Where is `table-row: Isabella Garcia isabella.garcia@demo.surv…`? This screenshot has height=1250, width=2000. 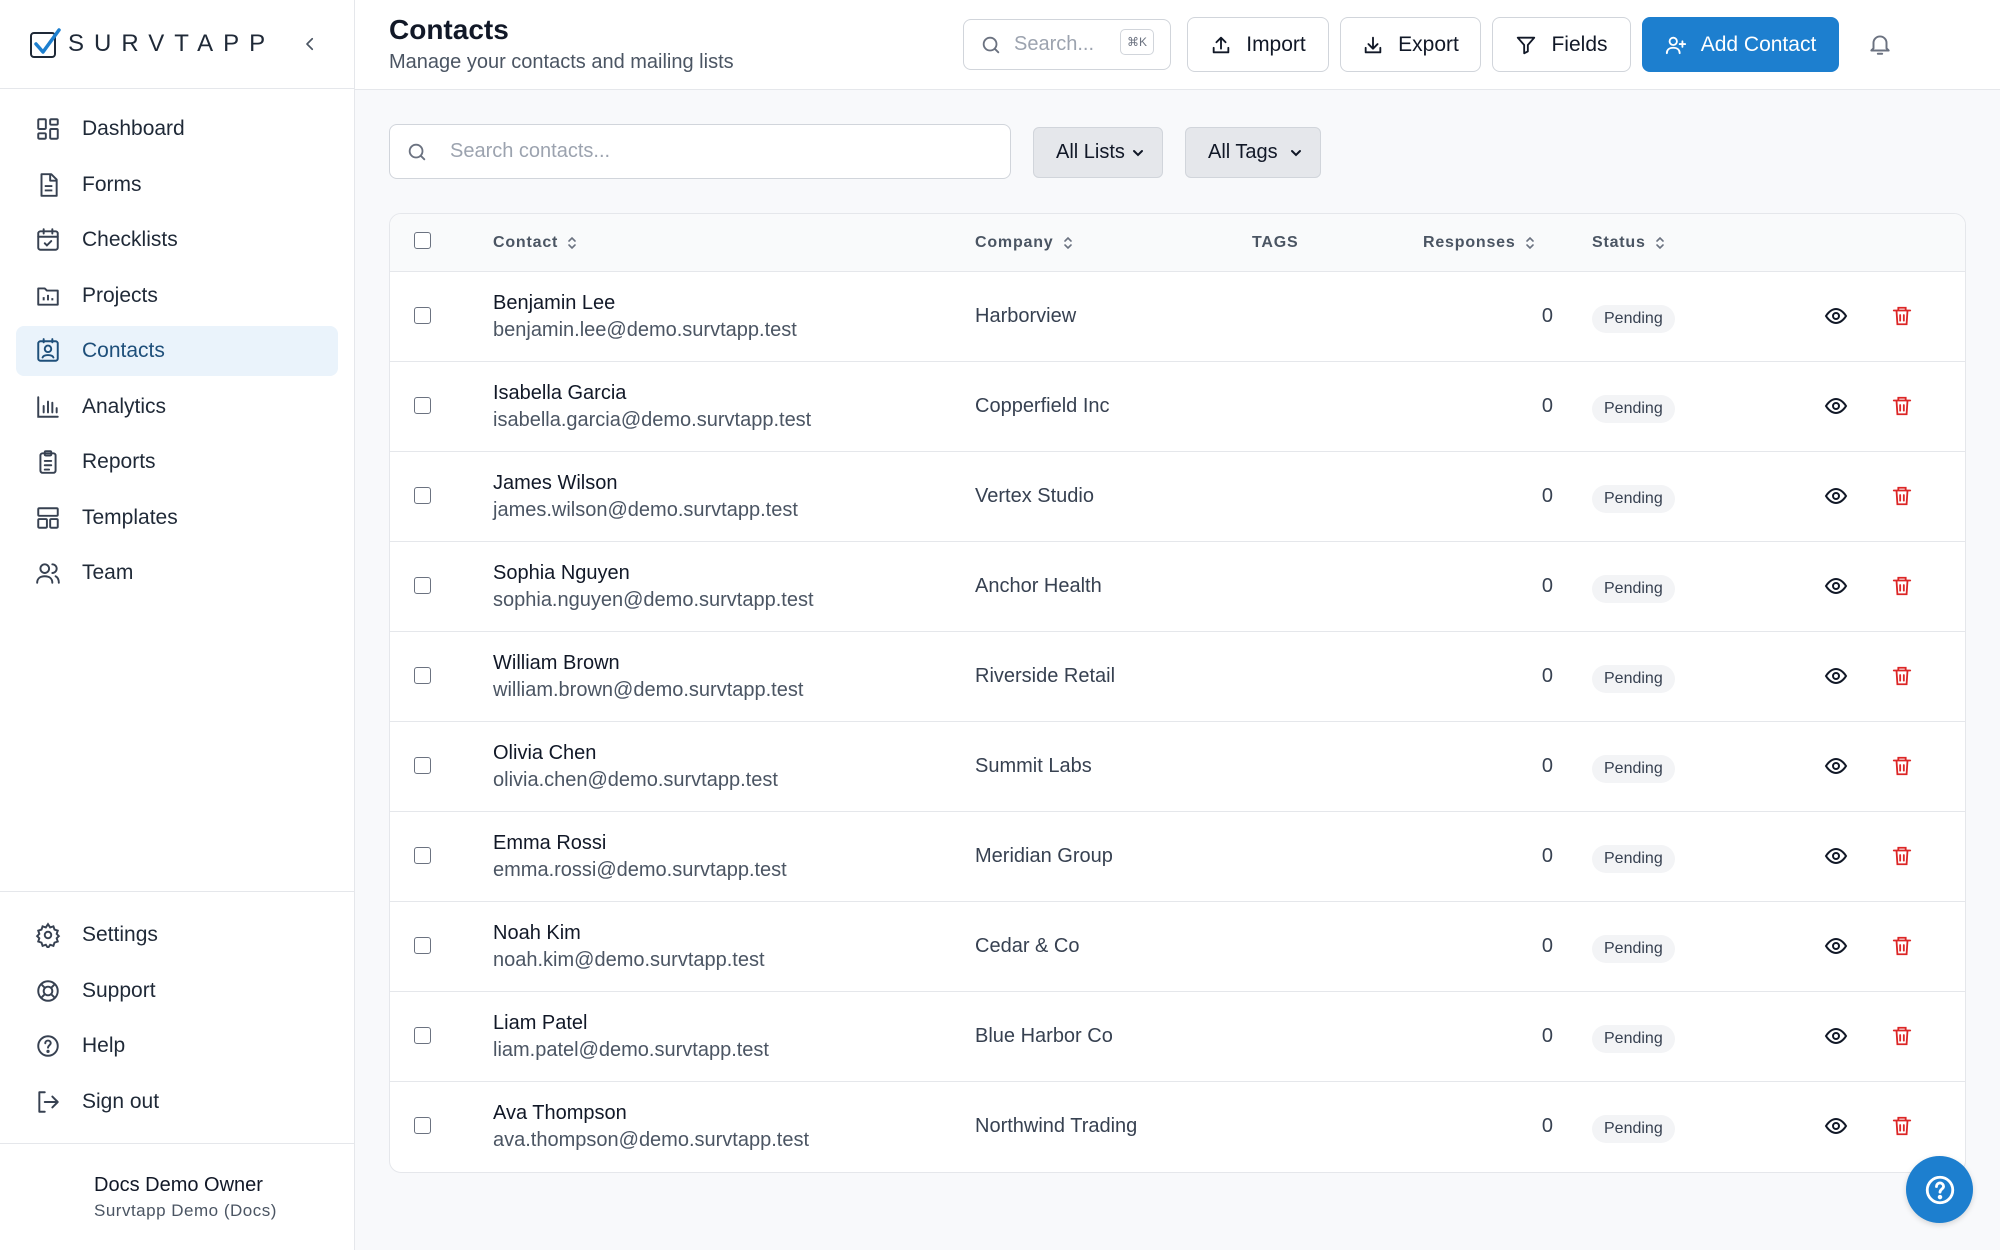 table-row: Isabella Garcia isabella.garcia@demo.surv… is located at coordinates (1177, 406).